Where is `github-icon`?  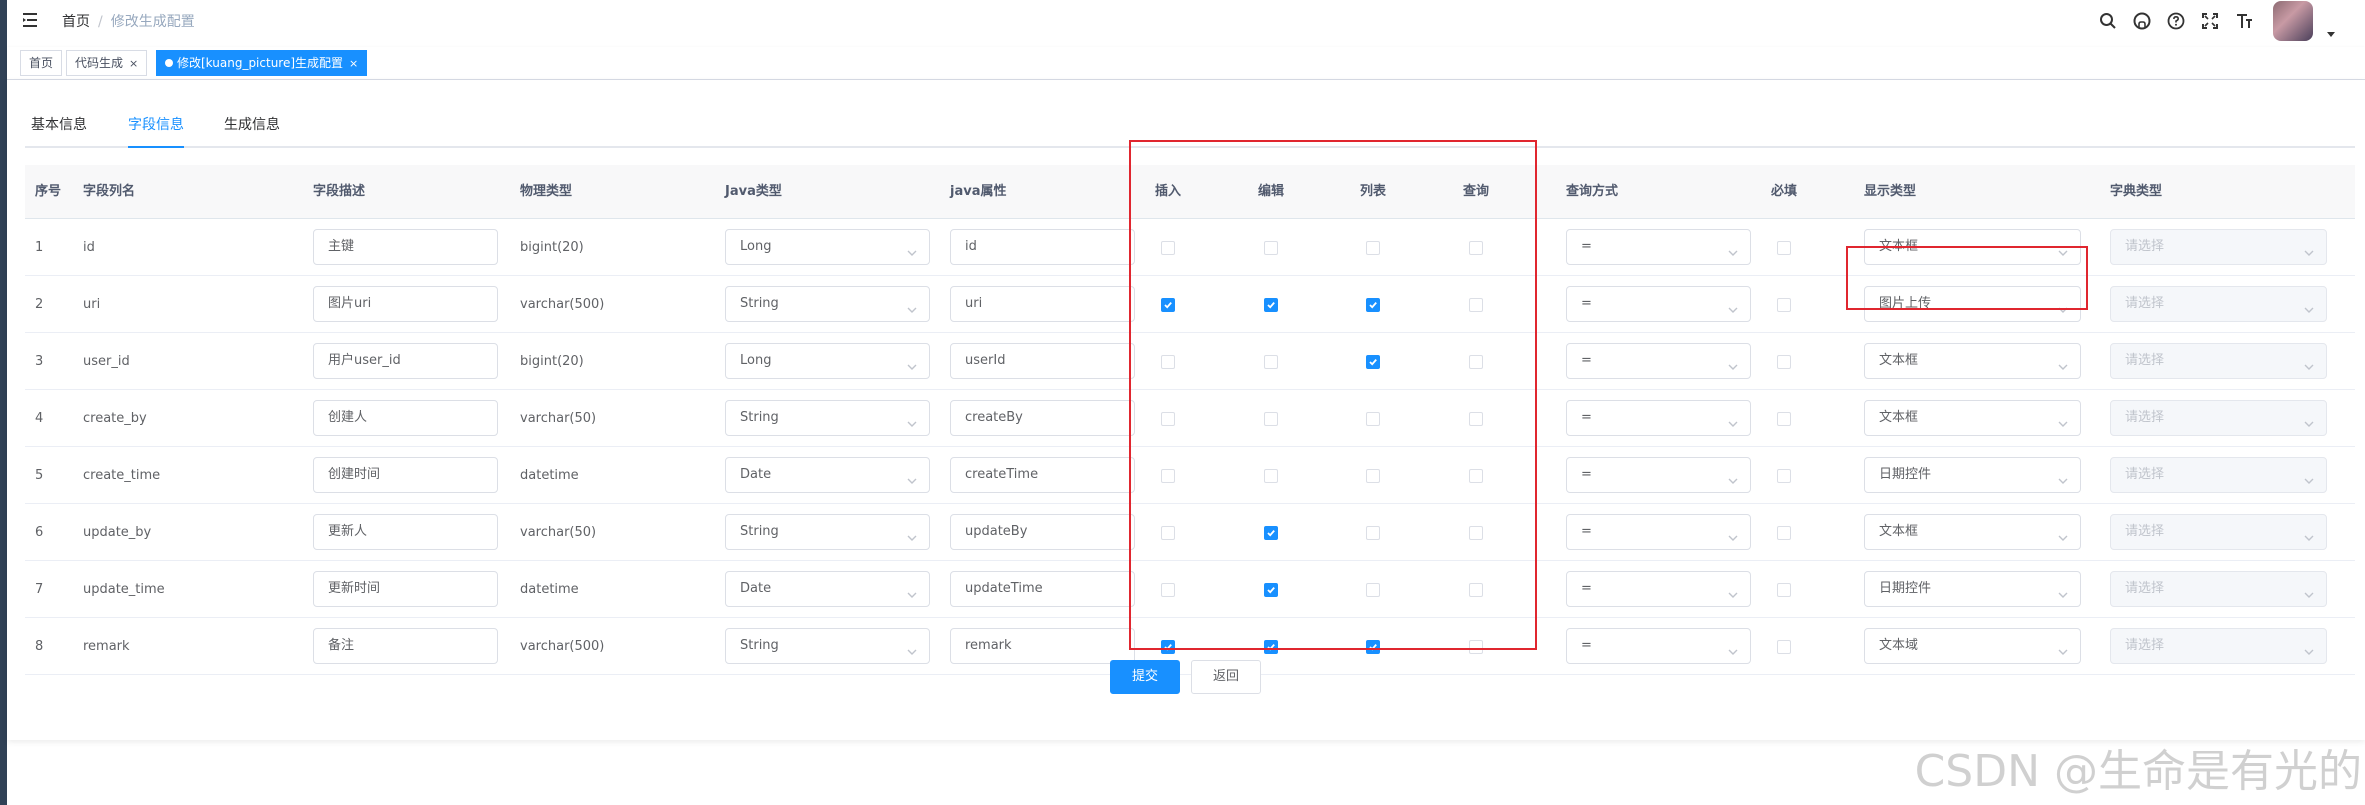
github-icon is located at coordinates (2142, 21).